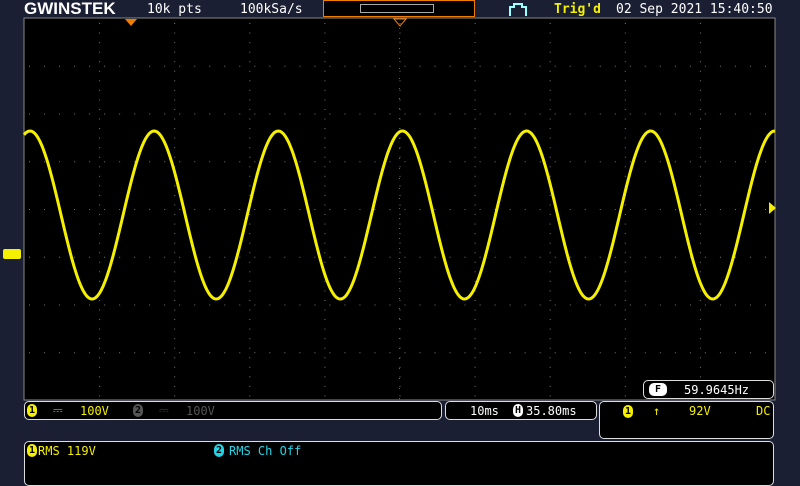 The height and width of the screenshot is (486, 800). I want to click on navigator-window, so click(397, 8).